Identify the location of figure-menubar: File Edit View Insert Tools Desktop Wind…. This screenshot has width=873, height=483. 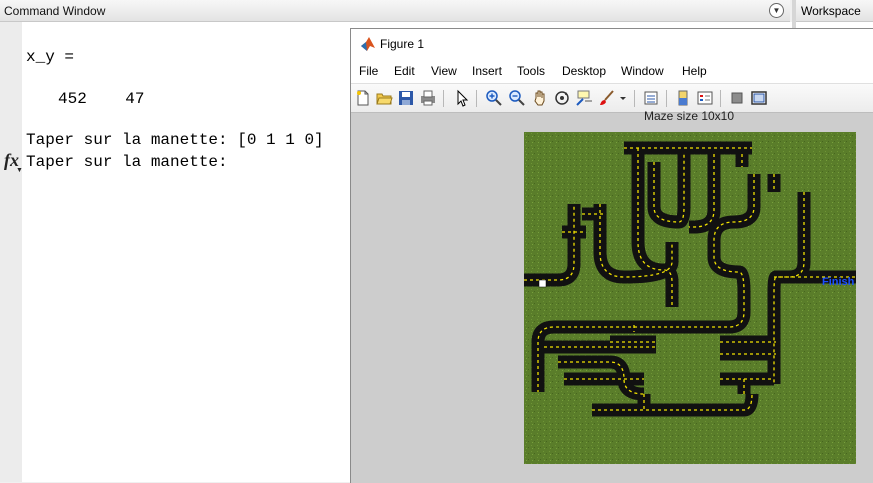
(612, 71).